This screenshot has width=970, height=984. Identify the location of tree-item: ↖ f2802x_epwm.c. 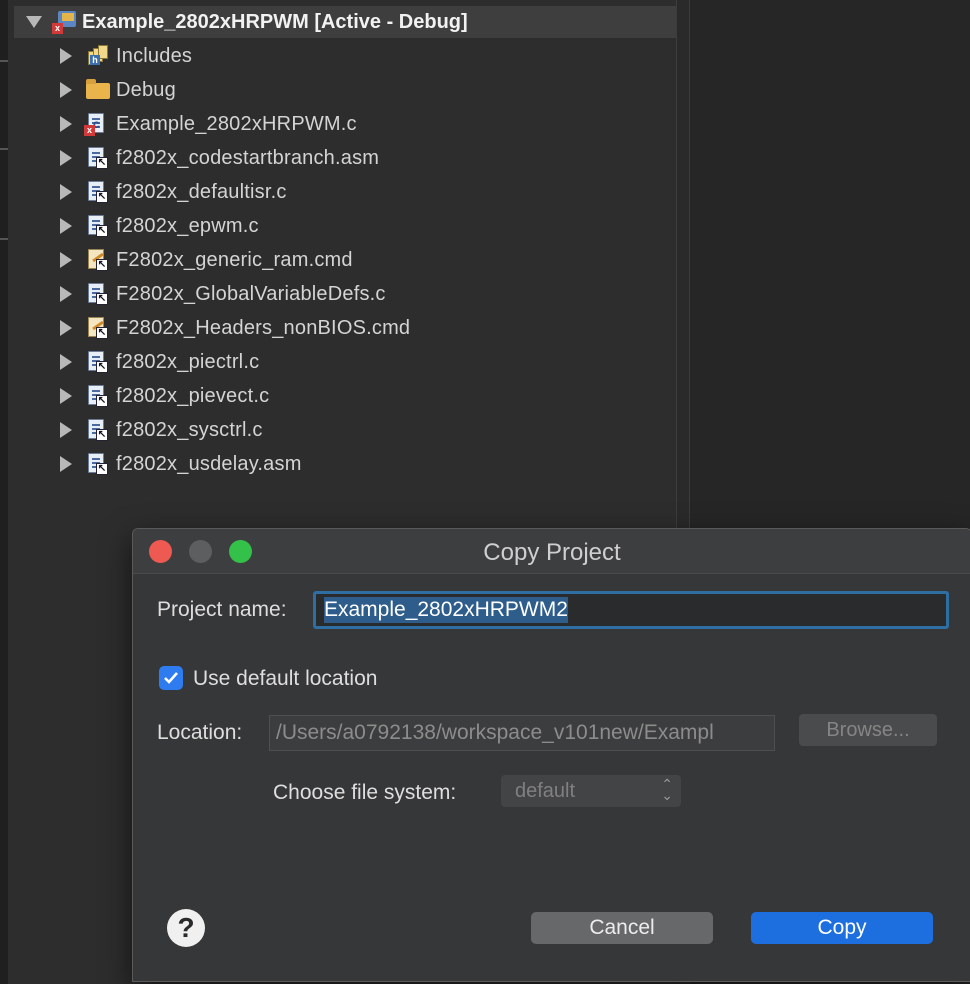
(159, 226).